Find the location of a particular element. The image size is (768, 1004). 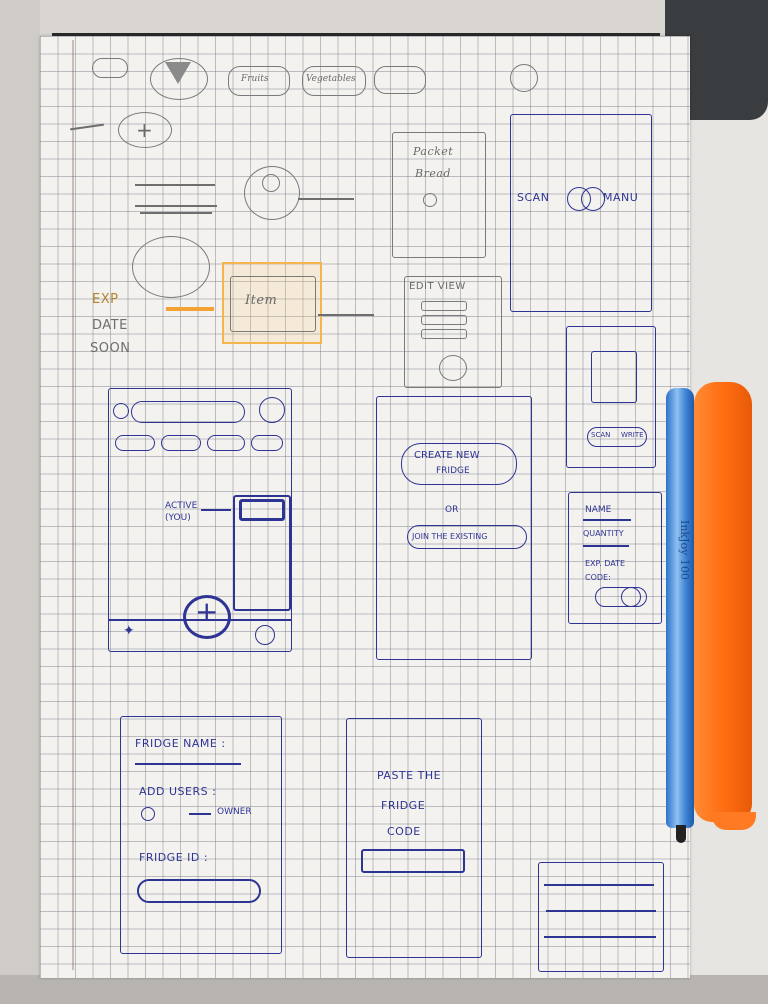

create-fridge-button: CREATE NEW FRIDGE is located at coordinates (459, 464).